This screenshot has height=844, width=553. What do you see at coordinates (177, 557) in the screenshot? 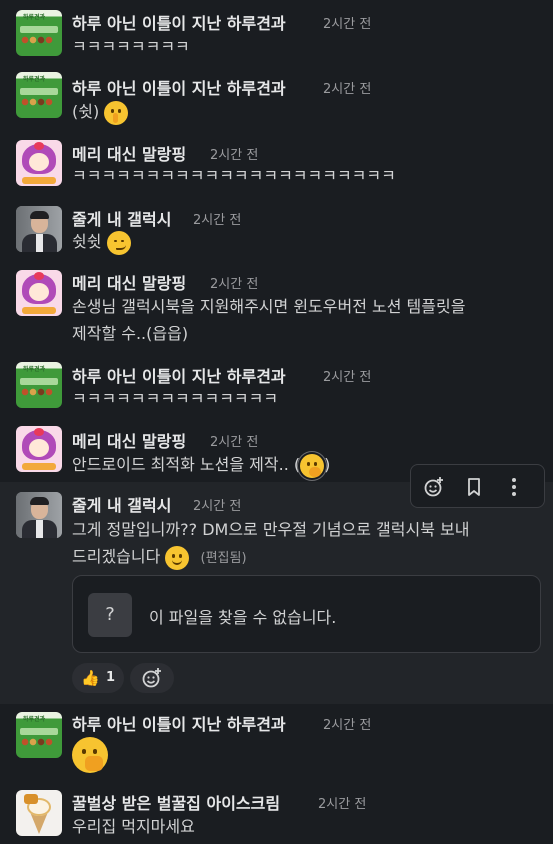
I see `slightly-smiling-face-emoji` at bounding box center [177, 557].